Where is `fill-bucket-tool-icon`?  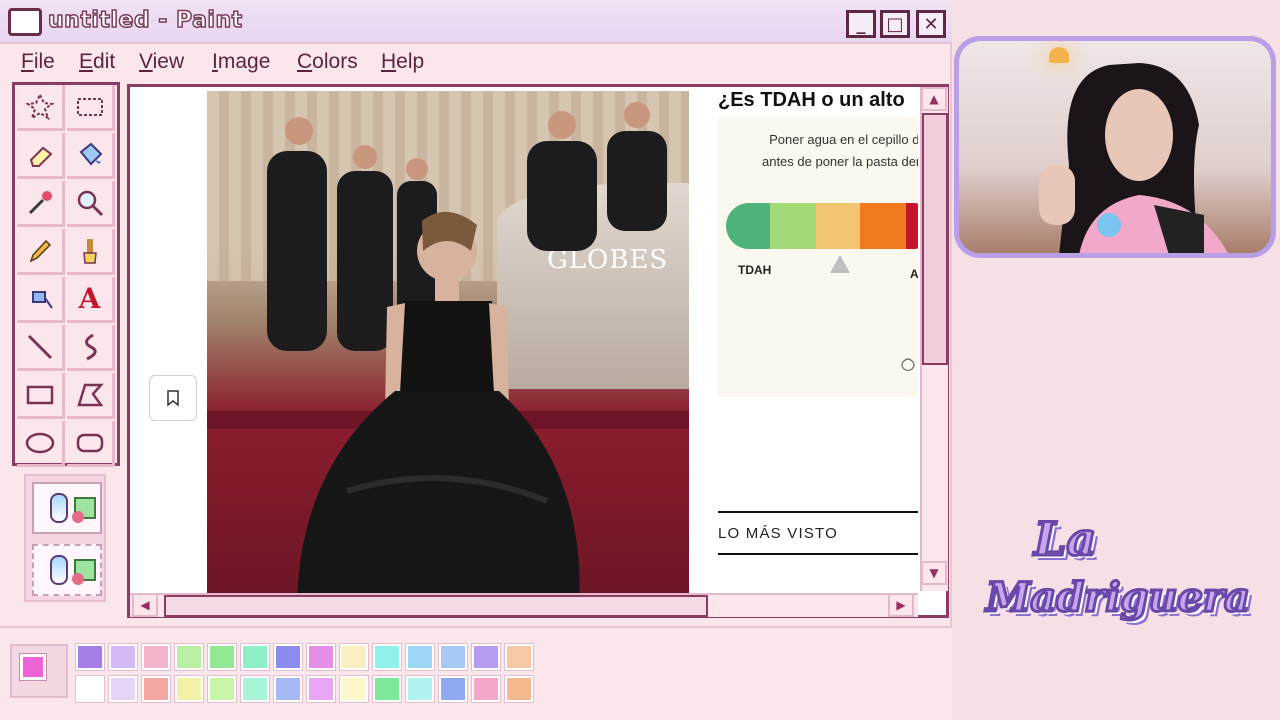 fill-bucket-tool-icon is located at coordinates (91, 156).